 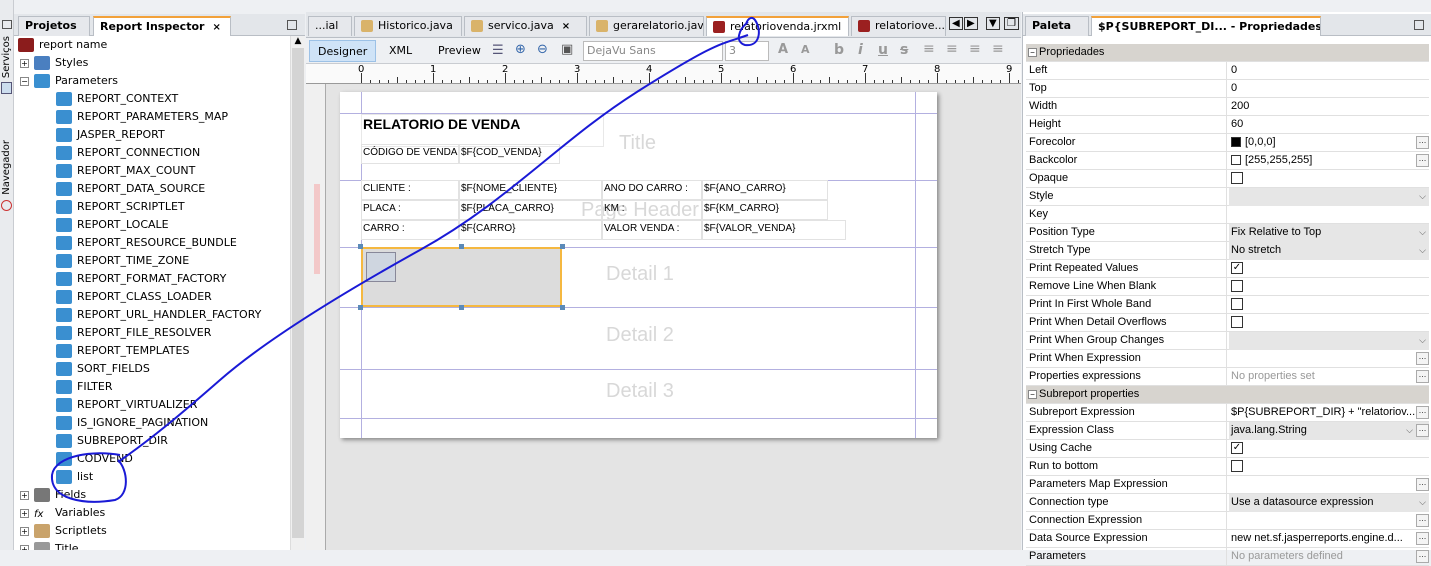 I want to click on zoom-out-icon: ⊖, so click(x=542, y=49).